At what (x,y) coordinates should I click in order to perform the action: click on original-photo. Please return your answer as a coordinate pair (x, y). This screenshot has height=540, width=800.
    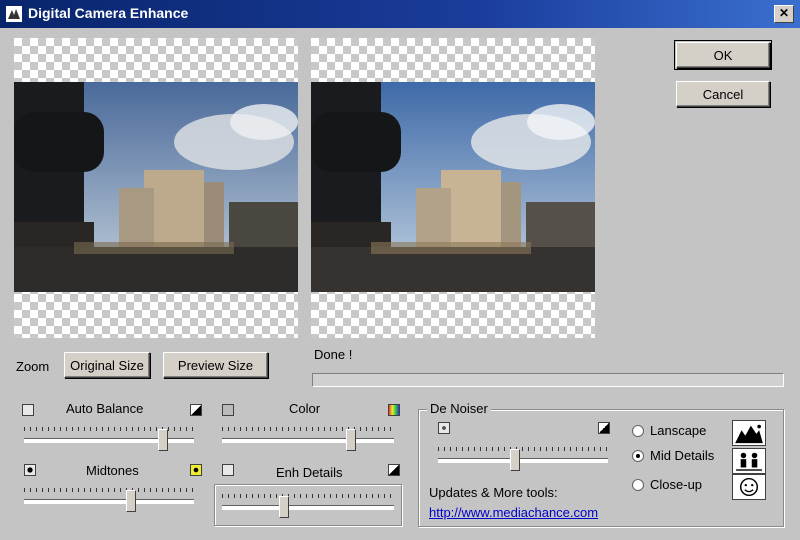
    Looking at the image, I should click on (156, 187).